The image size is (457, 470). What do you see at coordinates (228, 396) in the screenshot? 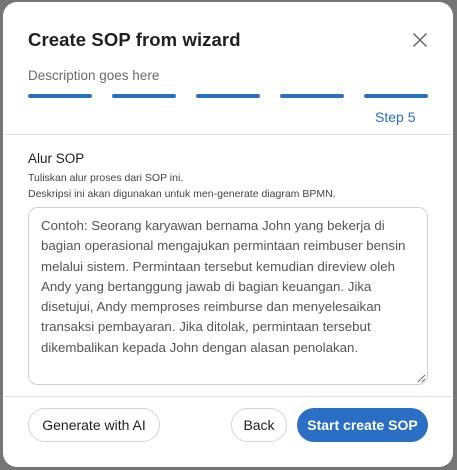
I see `footer-divider` at bounding box center [228, 396].